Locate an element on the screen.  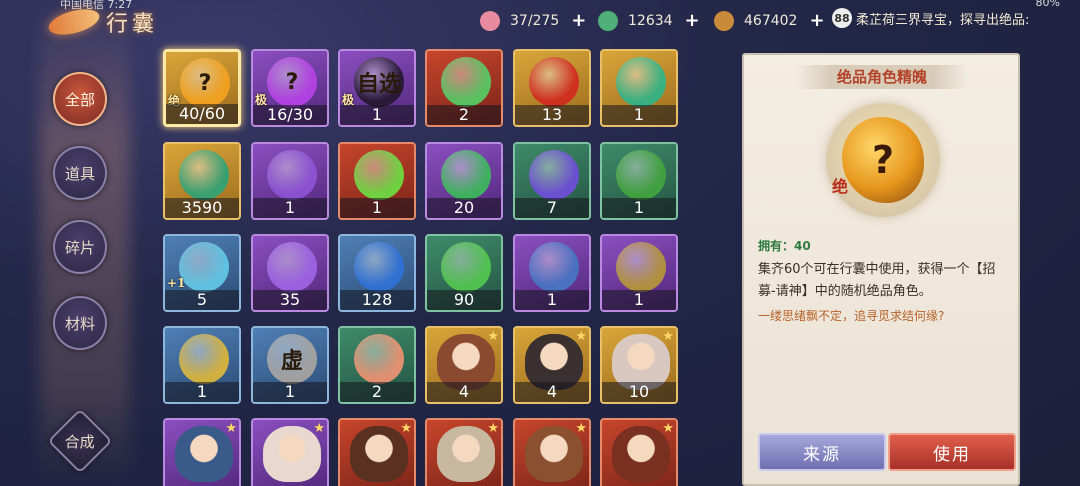
item-flavor-text: 一缕思绪飘不定，追寻觅求结何缘? is located at coordinates (851, 316).